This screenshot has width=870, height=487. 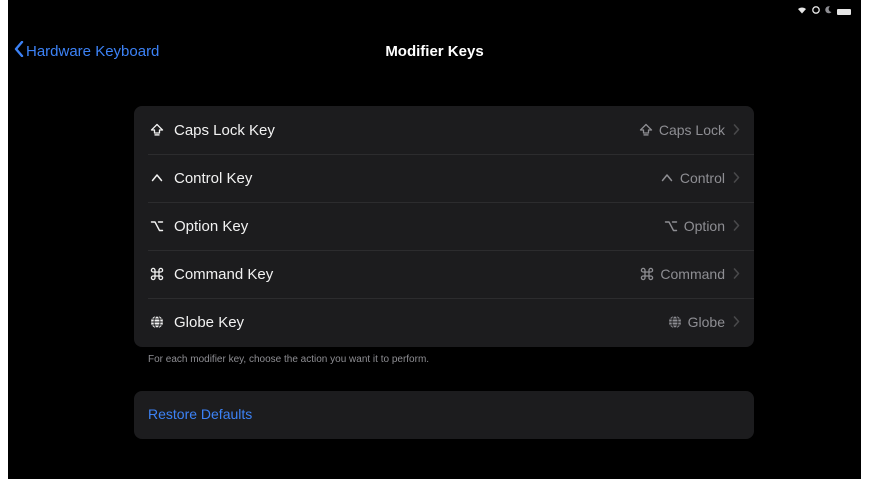 I want to click on control-key-value: Control, so click(x=700, y=178).